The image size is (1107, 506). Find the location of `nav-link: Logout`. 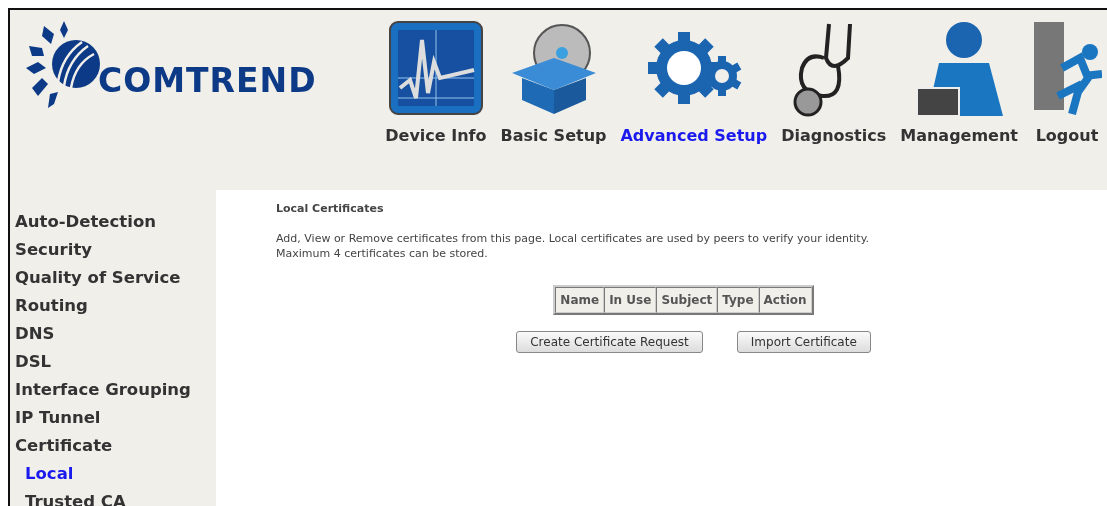

nav-link: Logout is located at coordinates (1066, 81).